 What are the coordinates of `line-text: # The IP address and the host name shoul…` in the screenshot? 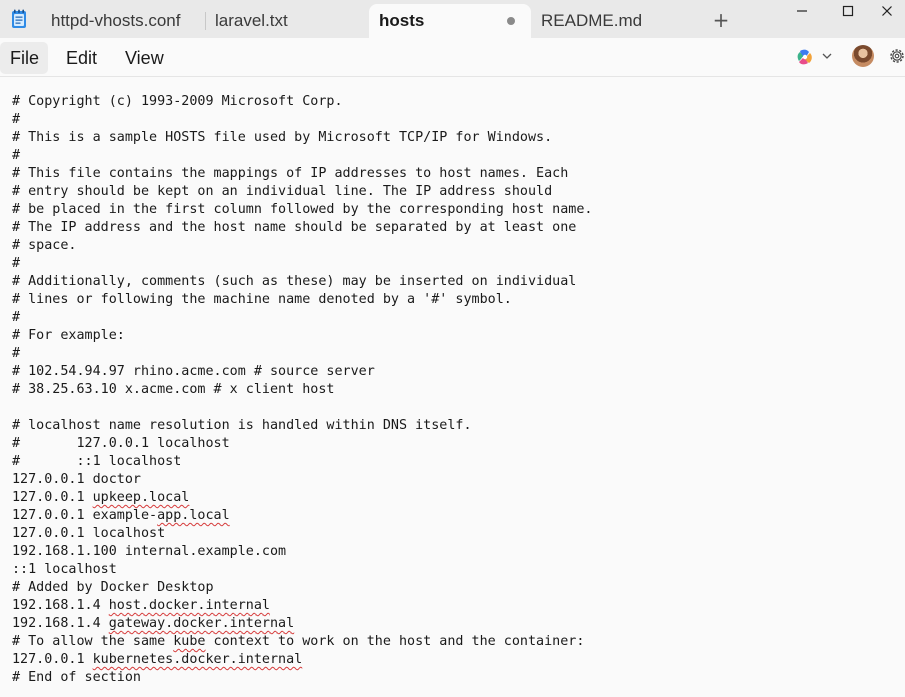 It's located at (294, 227).